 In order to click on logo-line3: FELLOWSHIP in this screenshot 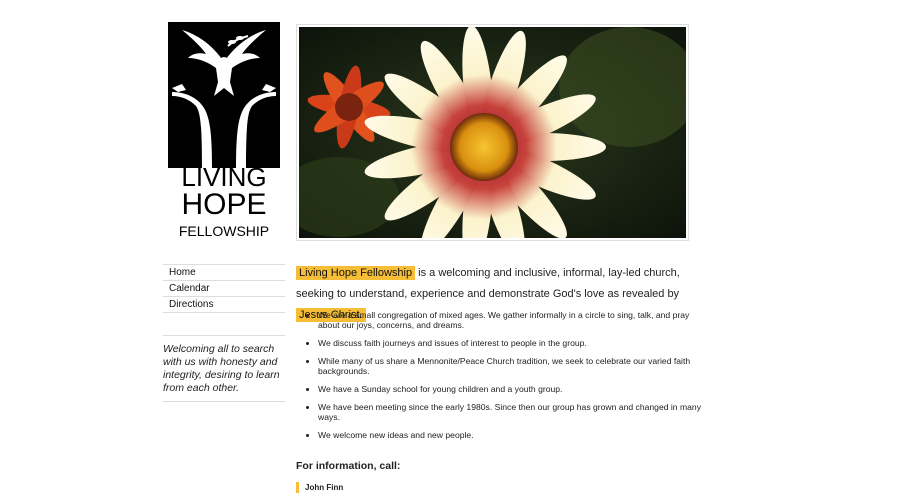, I will do `click(224, 230)`.